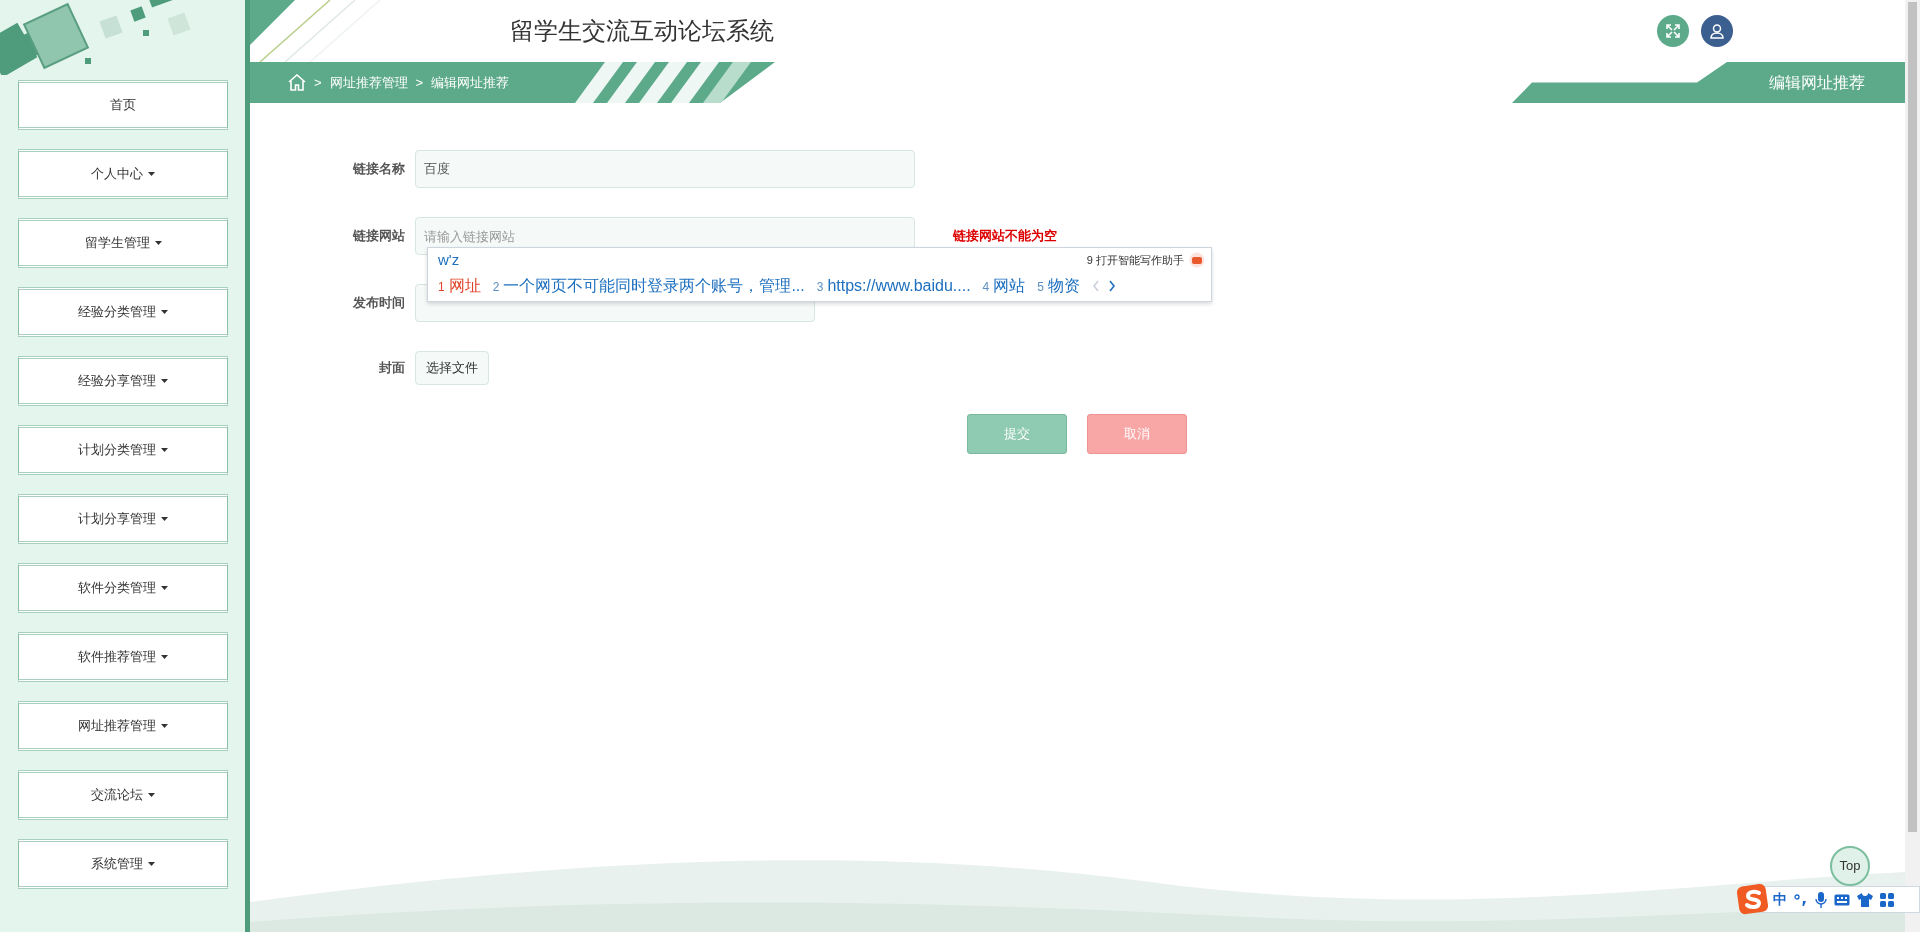 The width and height of the screenshot is (1920, 932). What do you see at coordinates (1135, 260) in the screenshot?
I see `assistant-link: 9 打开智能写作助手` at bounding box center [1135, 260].